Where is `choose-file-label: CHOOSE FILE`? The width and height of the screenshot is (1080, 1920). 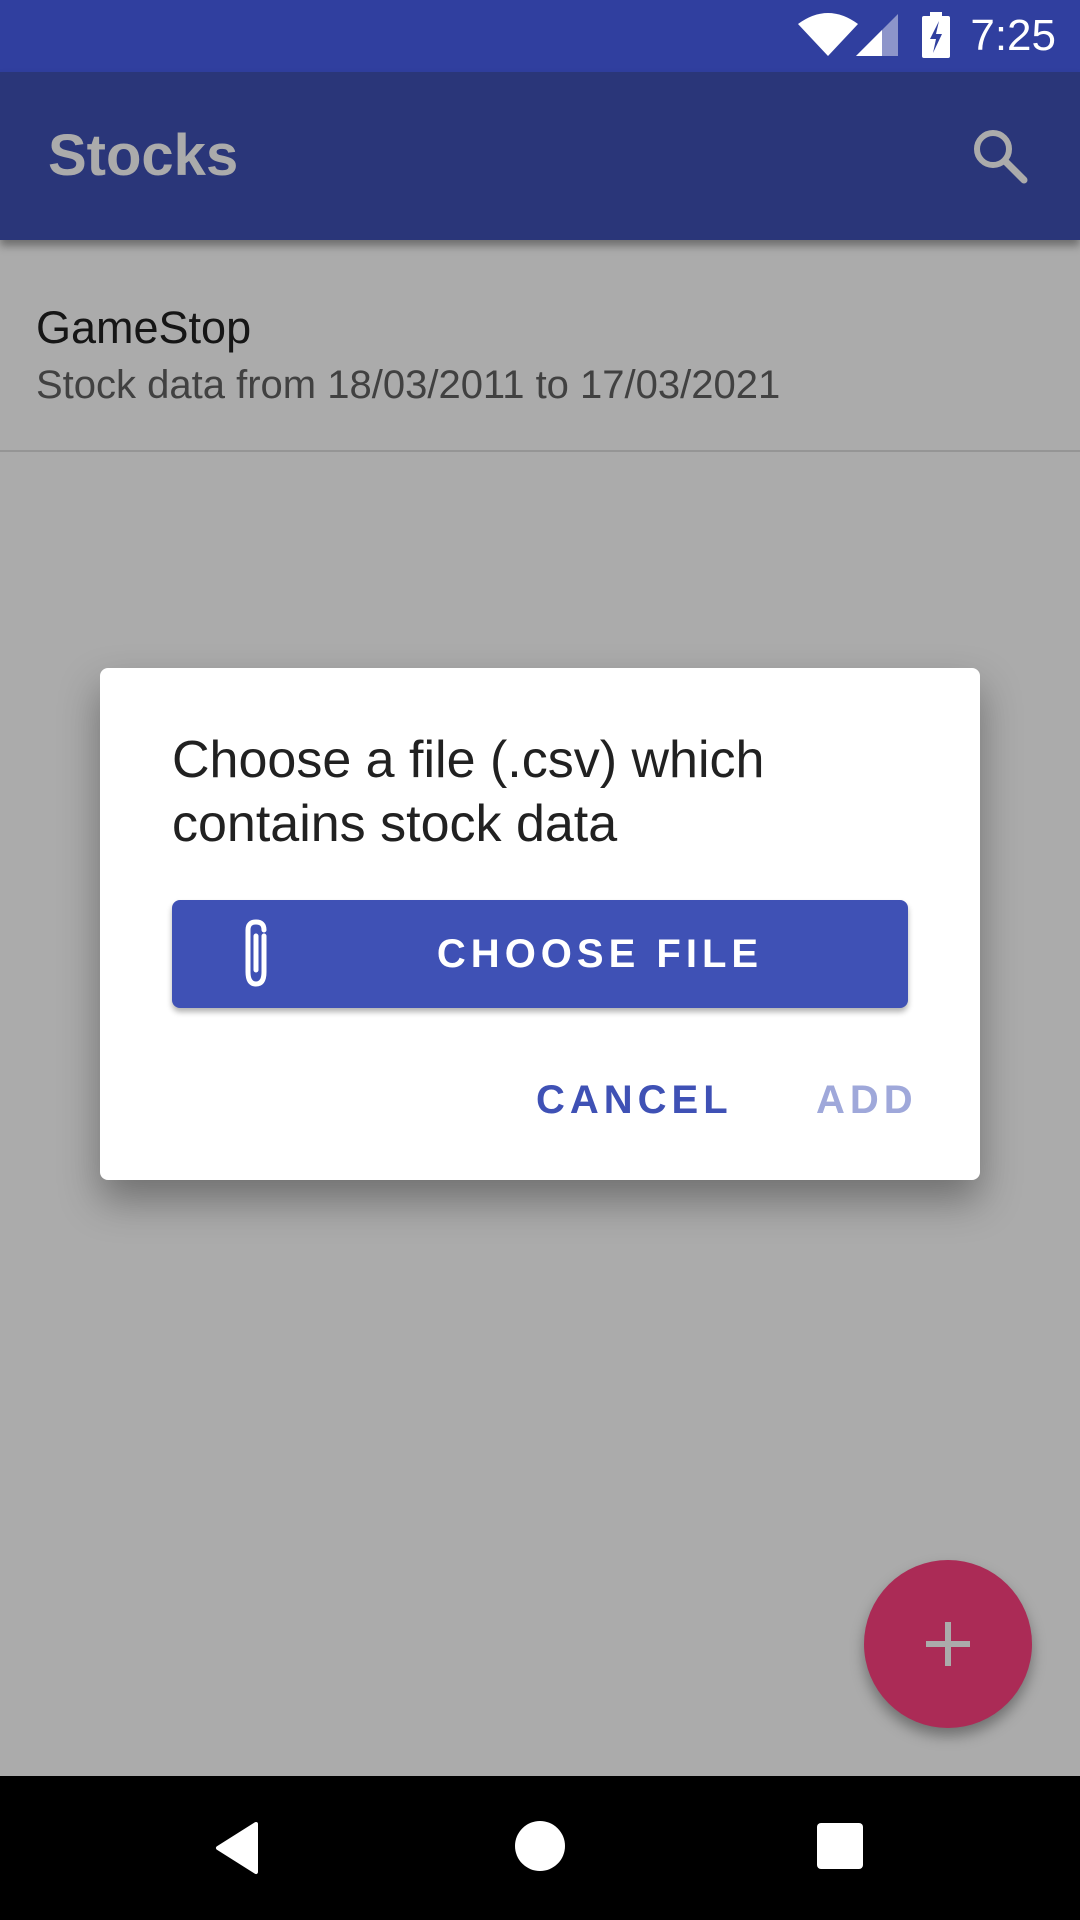
choose-file-label: CHOOSE FILE is located at coordinates (600, 954).